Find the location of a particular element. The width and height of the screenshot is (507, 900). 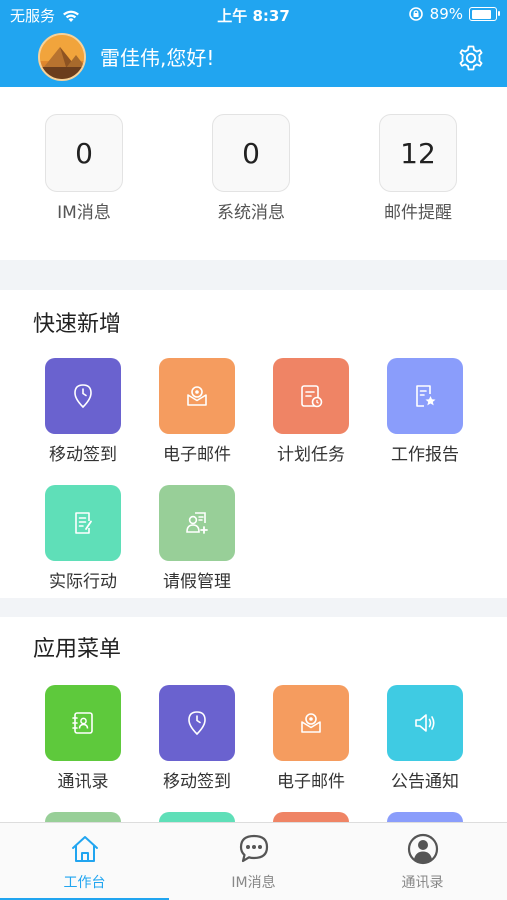

home-icon is located at coordinates (84, 849).